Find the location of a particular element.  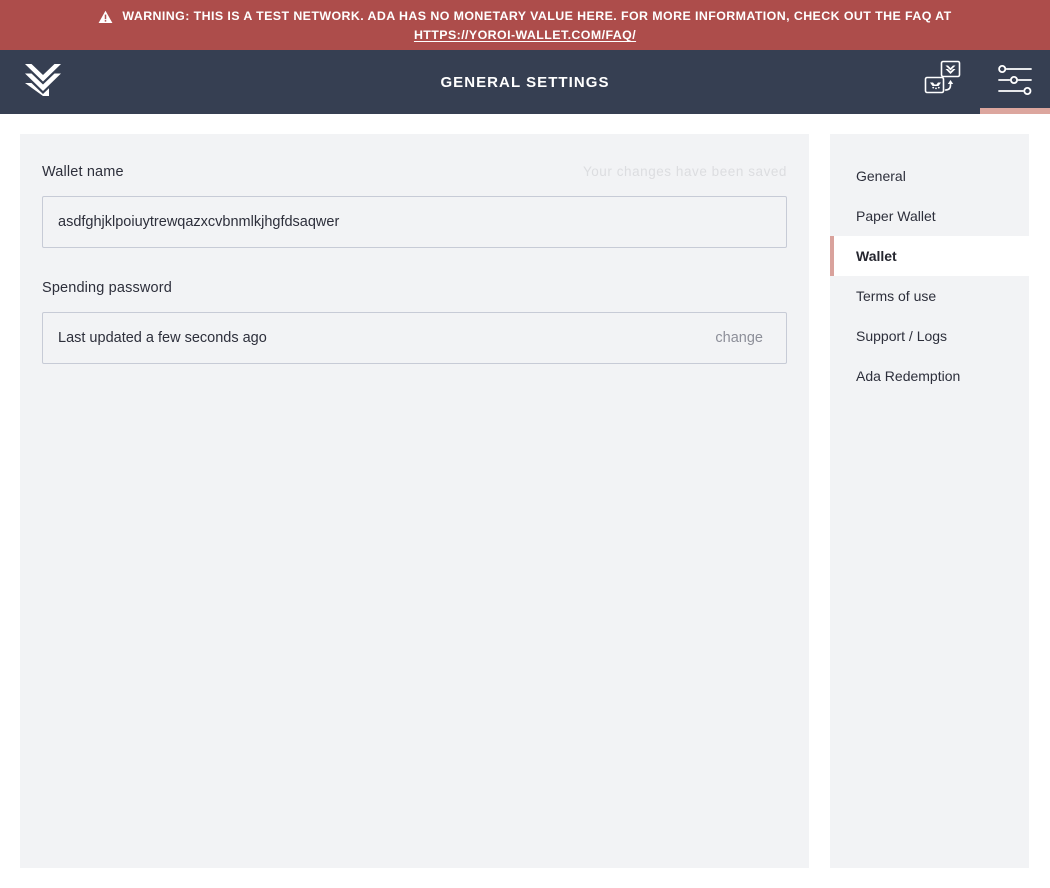

top-navbar: GENERAL SETTINGS is located at coordinates (525, 82).